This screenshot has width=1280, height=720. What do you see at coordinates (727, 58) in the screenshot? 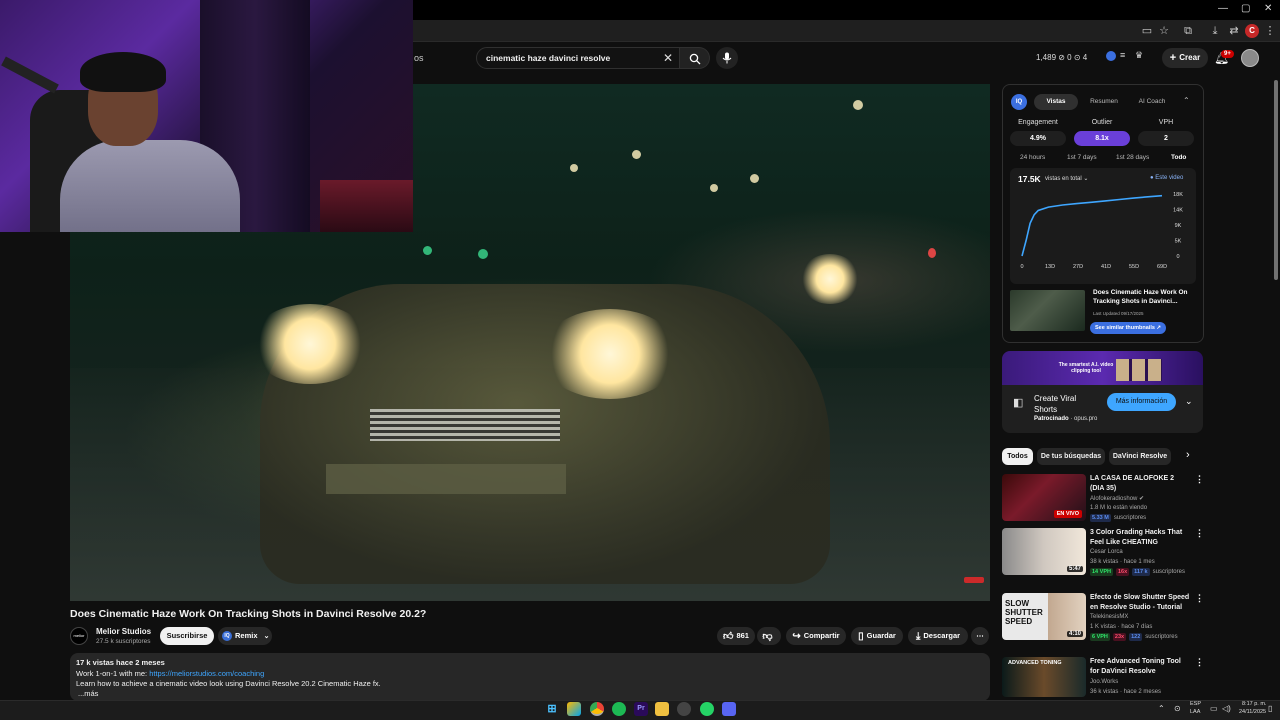
I see `voice-search-button` at bounding box center [727, 58].